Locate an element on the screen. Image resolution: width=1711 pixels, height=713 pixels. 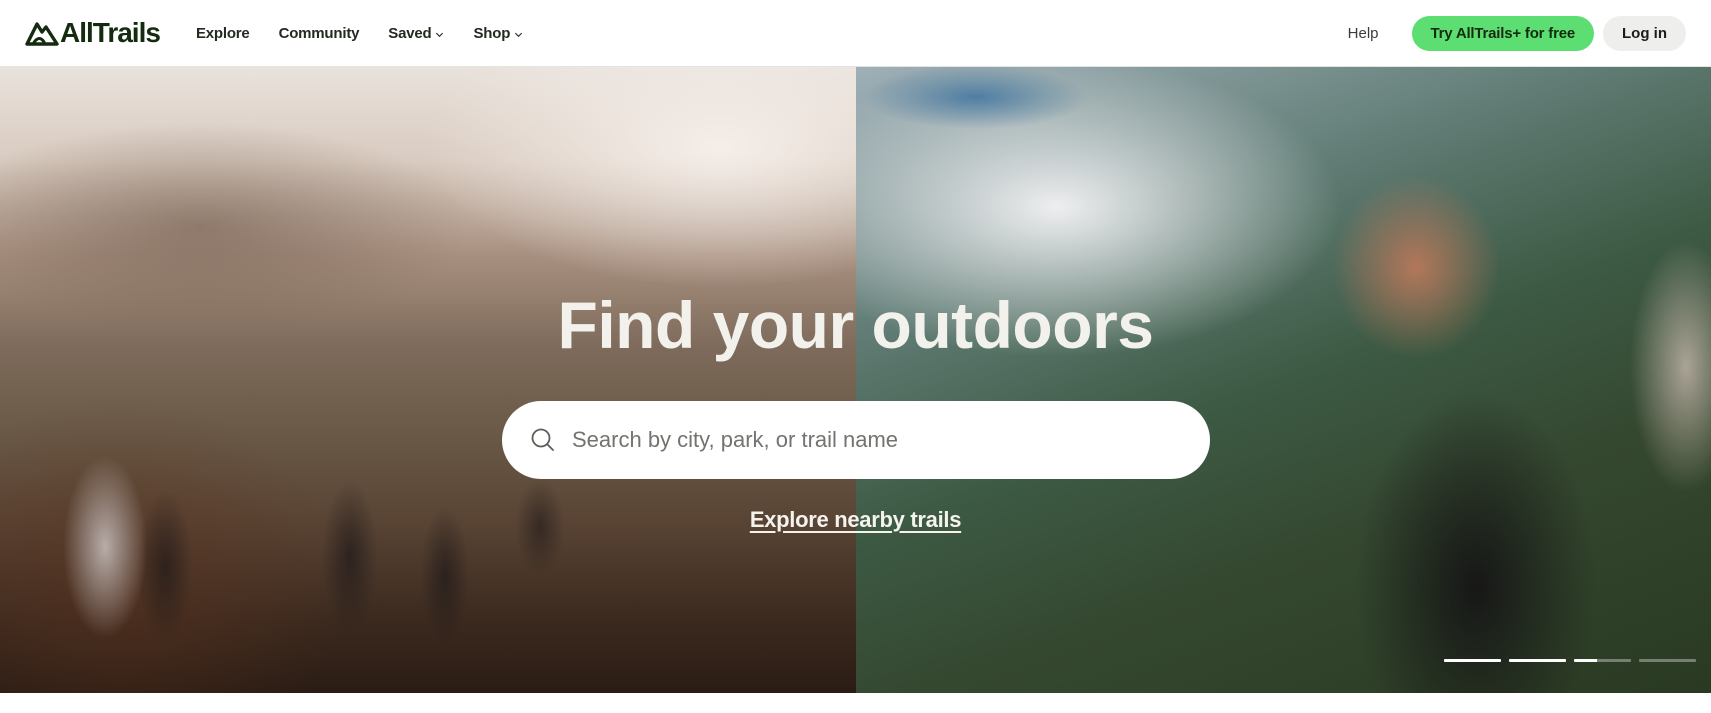
carousel-indicators is located at coordinates (1574, 660).